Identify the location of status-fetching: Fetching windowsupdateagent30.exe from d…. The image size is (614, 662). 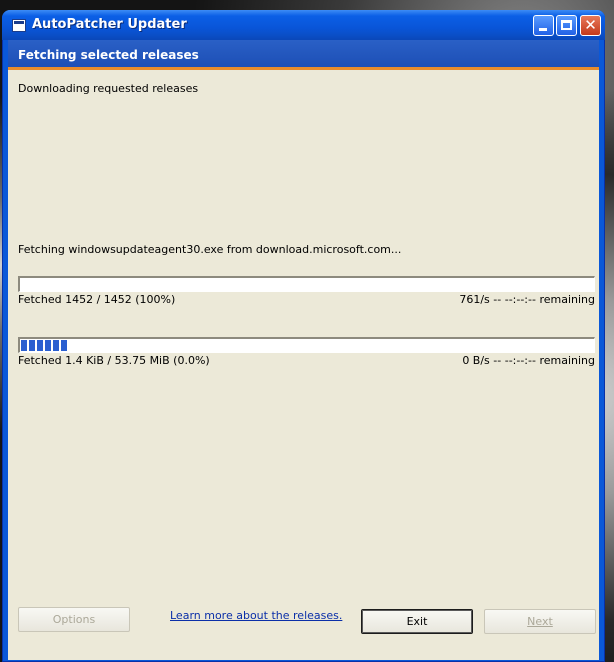
(210, 249).